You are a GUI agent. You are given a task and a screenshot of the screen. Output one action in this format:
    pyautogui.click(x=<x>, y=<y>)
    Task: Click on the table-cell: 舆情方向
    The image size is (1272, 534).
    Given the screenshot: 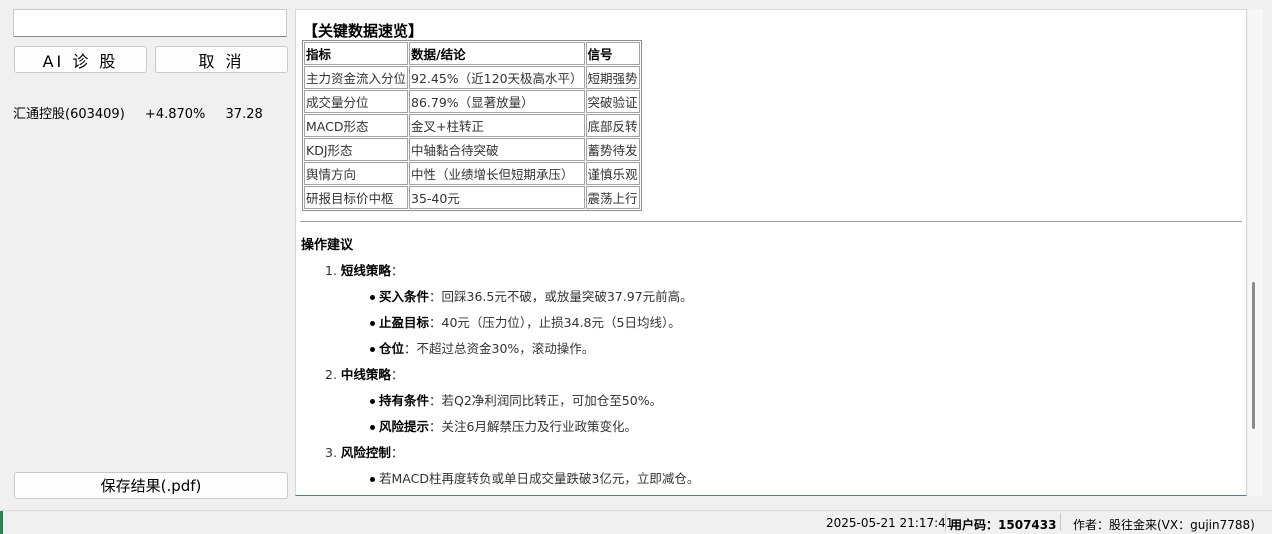 What is the action you would take?
    pyautogui.click(x=356, y=173)
    